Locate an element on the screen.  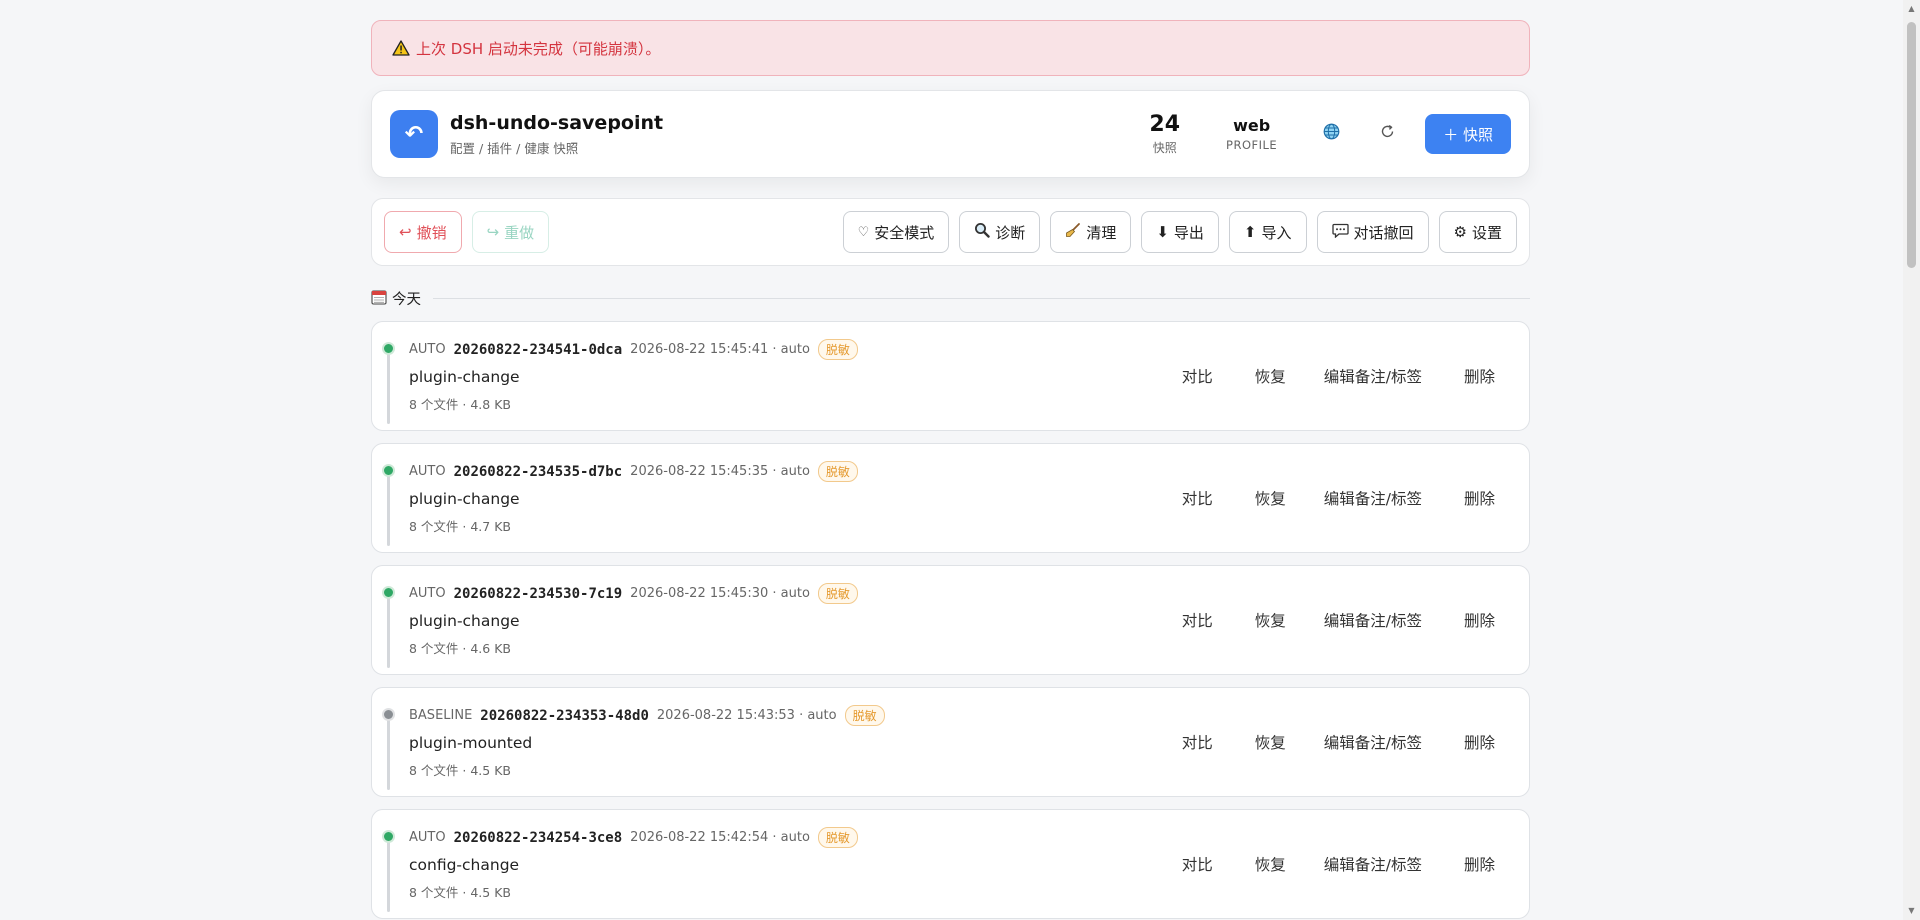
chat-undo-button: 对话撤回 is located at coordinates (1372, 232).